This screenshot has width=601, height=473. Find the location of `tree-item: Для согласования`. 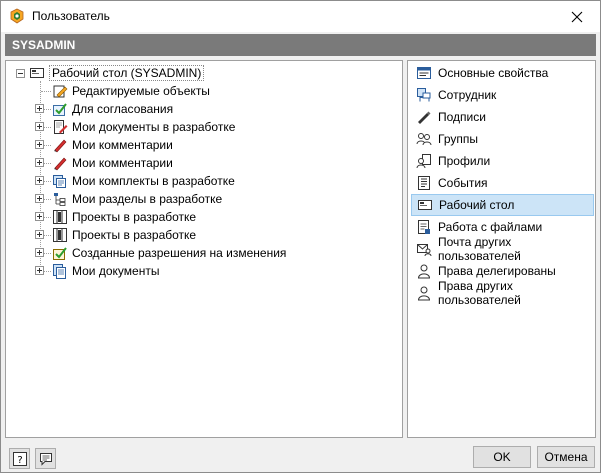

tree-item: Для согласования is located at coordinates (112, 109).